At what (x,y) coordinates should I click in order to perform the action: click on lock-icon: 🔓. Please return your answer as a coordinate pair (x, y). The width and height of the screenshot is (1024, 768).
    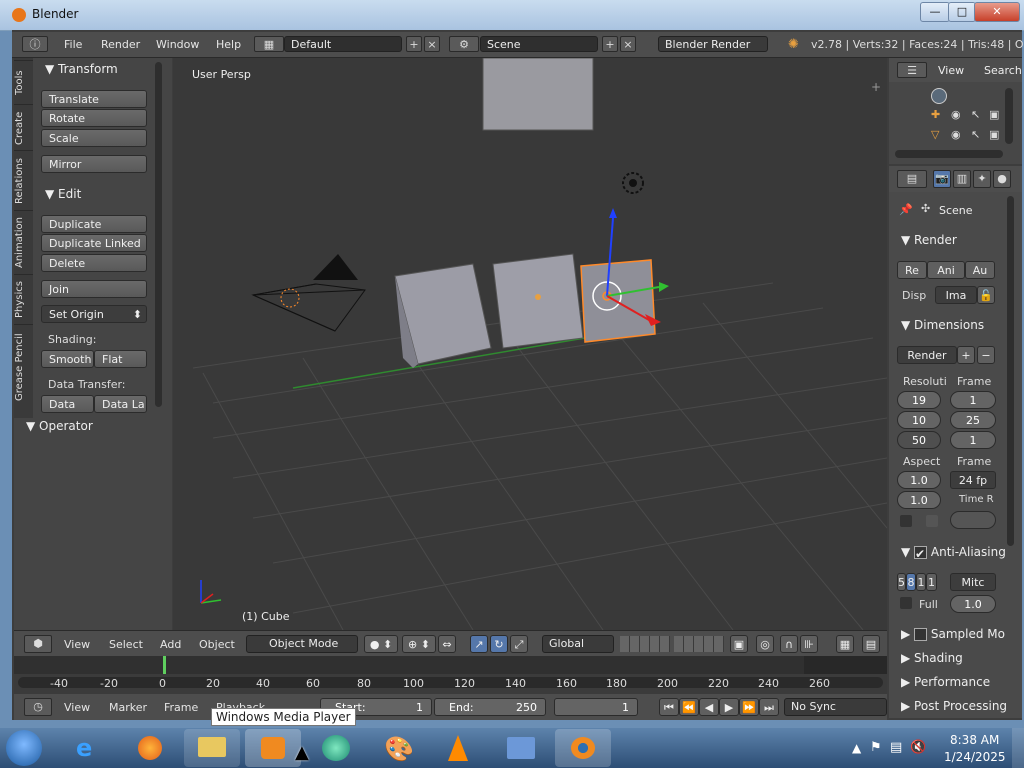
    Looking at the image, I should click on (986, 295).